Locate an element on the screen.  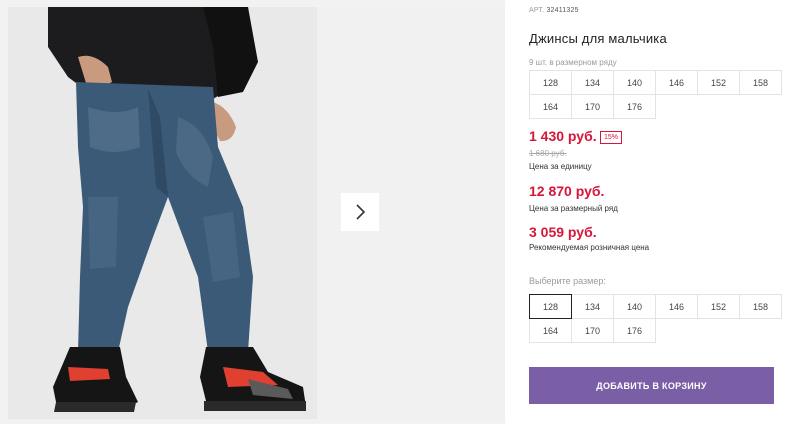
size-row-cell: 140 is located at coordinates (634, 82).